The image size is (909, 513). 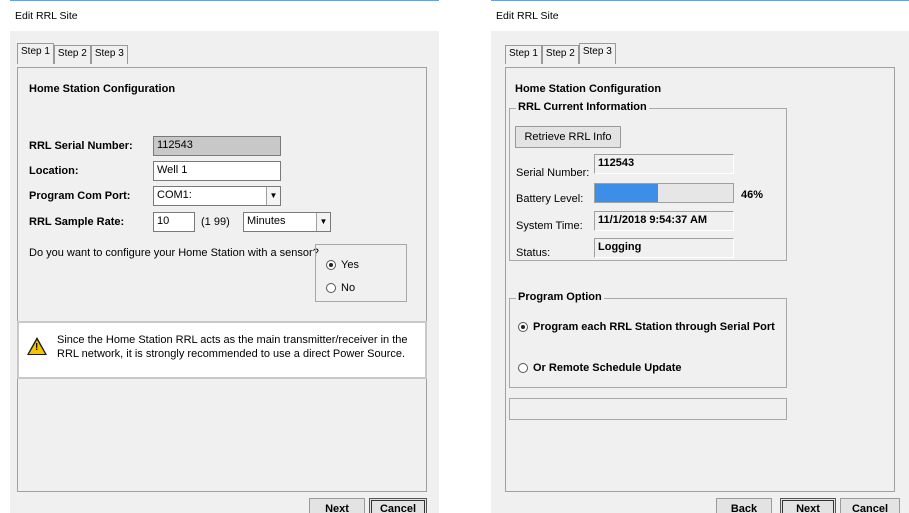 What do you see at coordinates (607, 368) in the screenshot?
I see `remote-schedule-option-label: Or Remote Schedule Update` at bounding box center [607, 368].